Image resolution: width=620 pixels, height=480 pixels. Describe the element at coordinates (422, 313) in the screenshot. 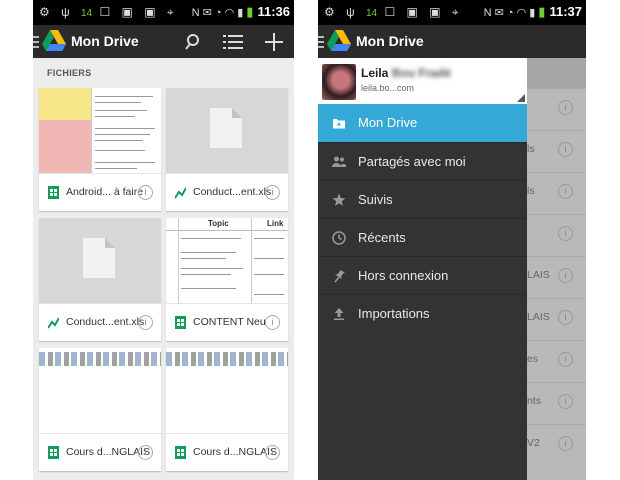

I see `drawer-item-importations: Importations` at that location.